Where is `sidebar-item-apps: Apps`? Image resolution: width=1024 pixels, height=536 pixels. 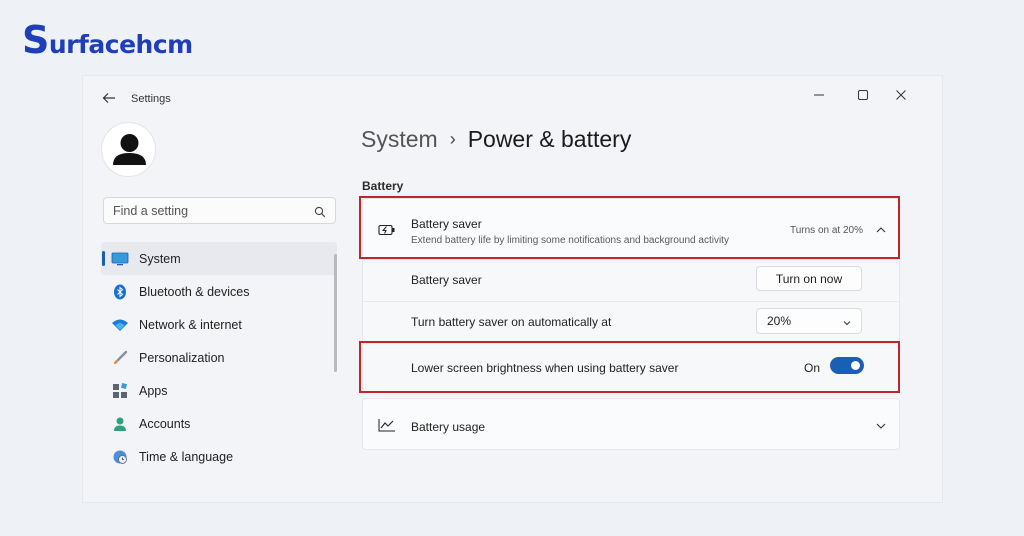
sidebar-item-apps: Apps is located at coordinates (219, 390).